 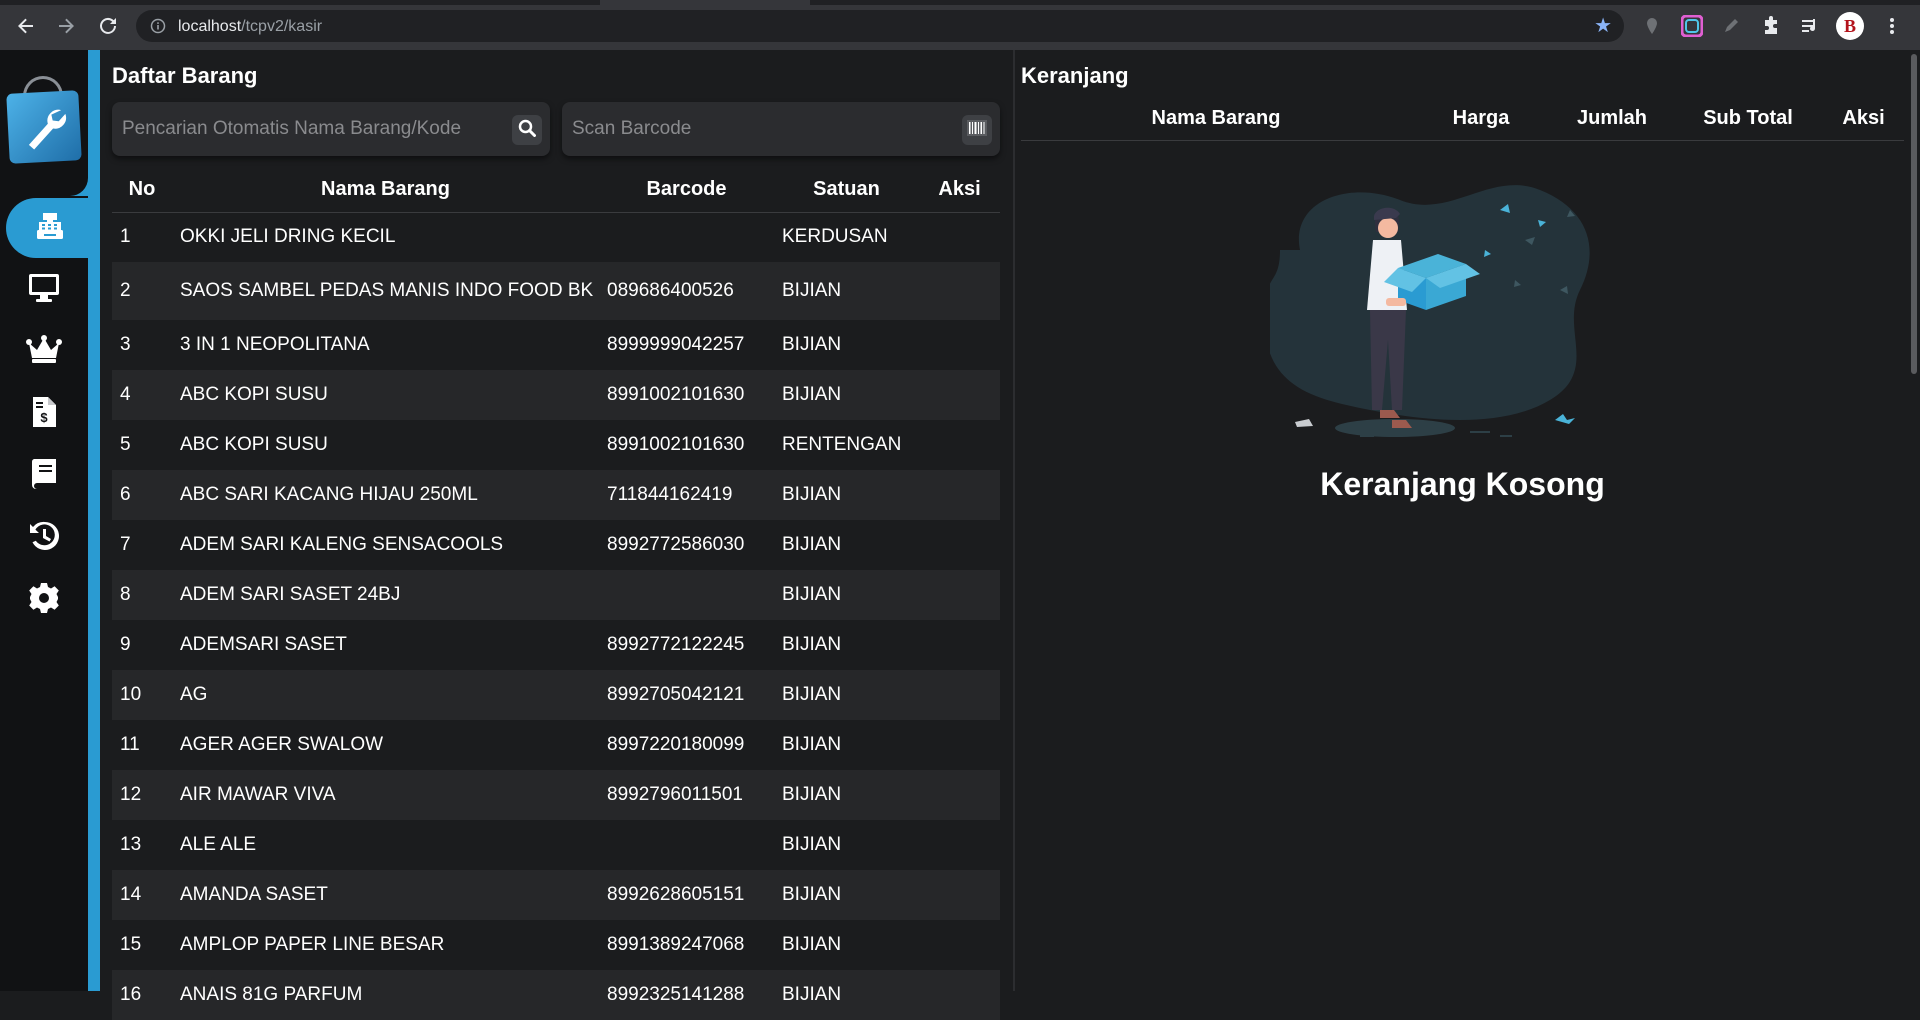 I want to click on items-table-header: No Nama Barang Barcode Satuan Aksi, so click(x=556, y=190).